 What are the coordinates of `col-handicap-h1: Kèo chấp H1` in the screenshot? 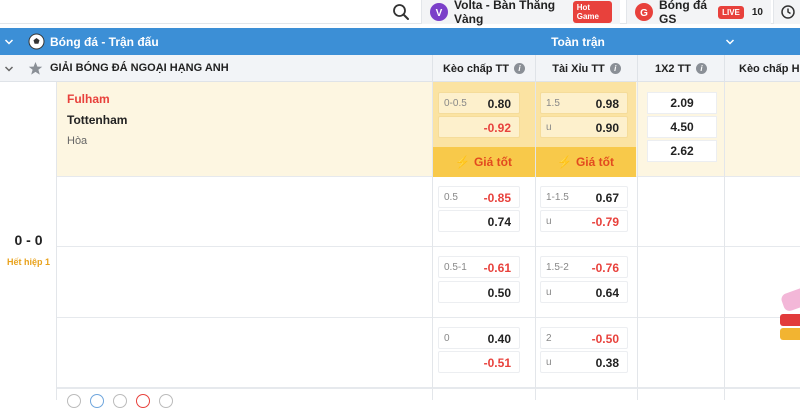 It's located at (762, 68).